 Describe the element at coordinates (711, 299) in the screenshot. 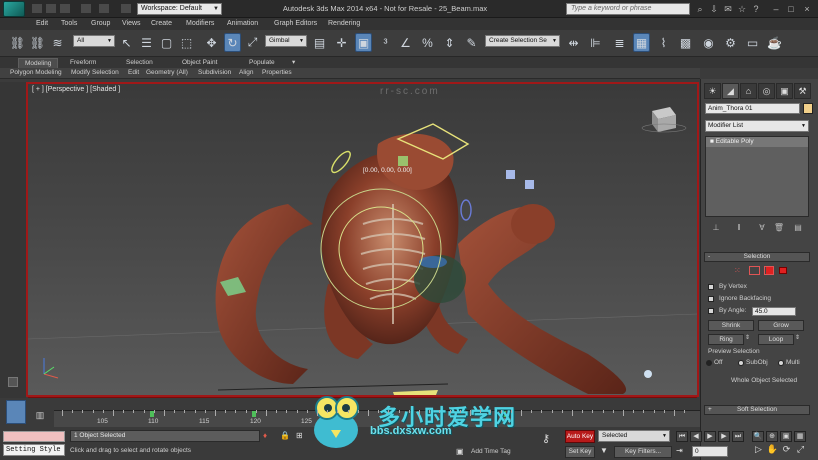

I see `ignore-backfacing-checkbox` at that location.